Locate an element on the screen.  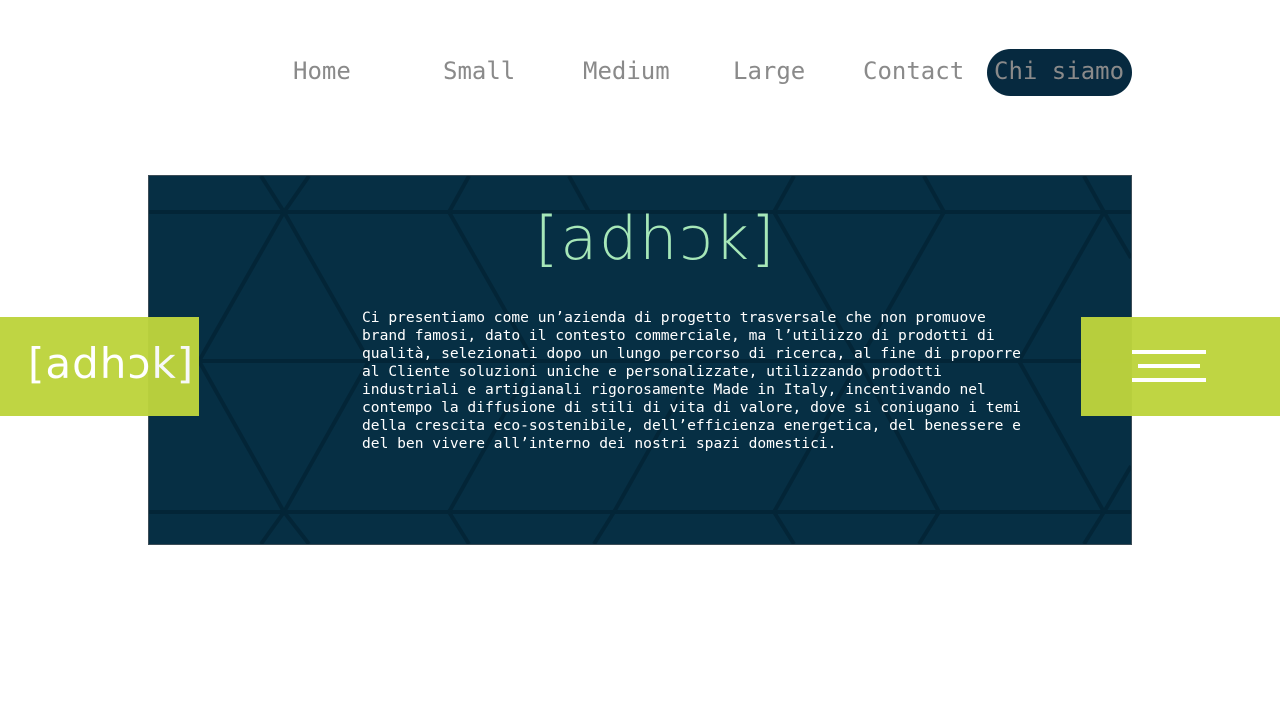
hamburger-menu-icon is located at coordinates (1169, 367).